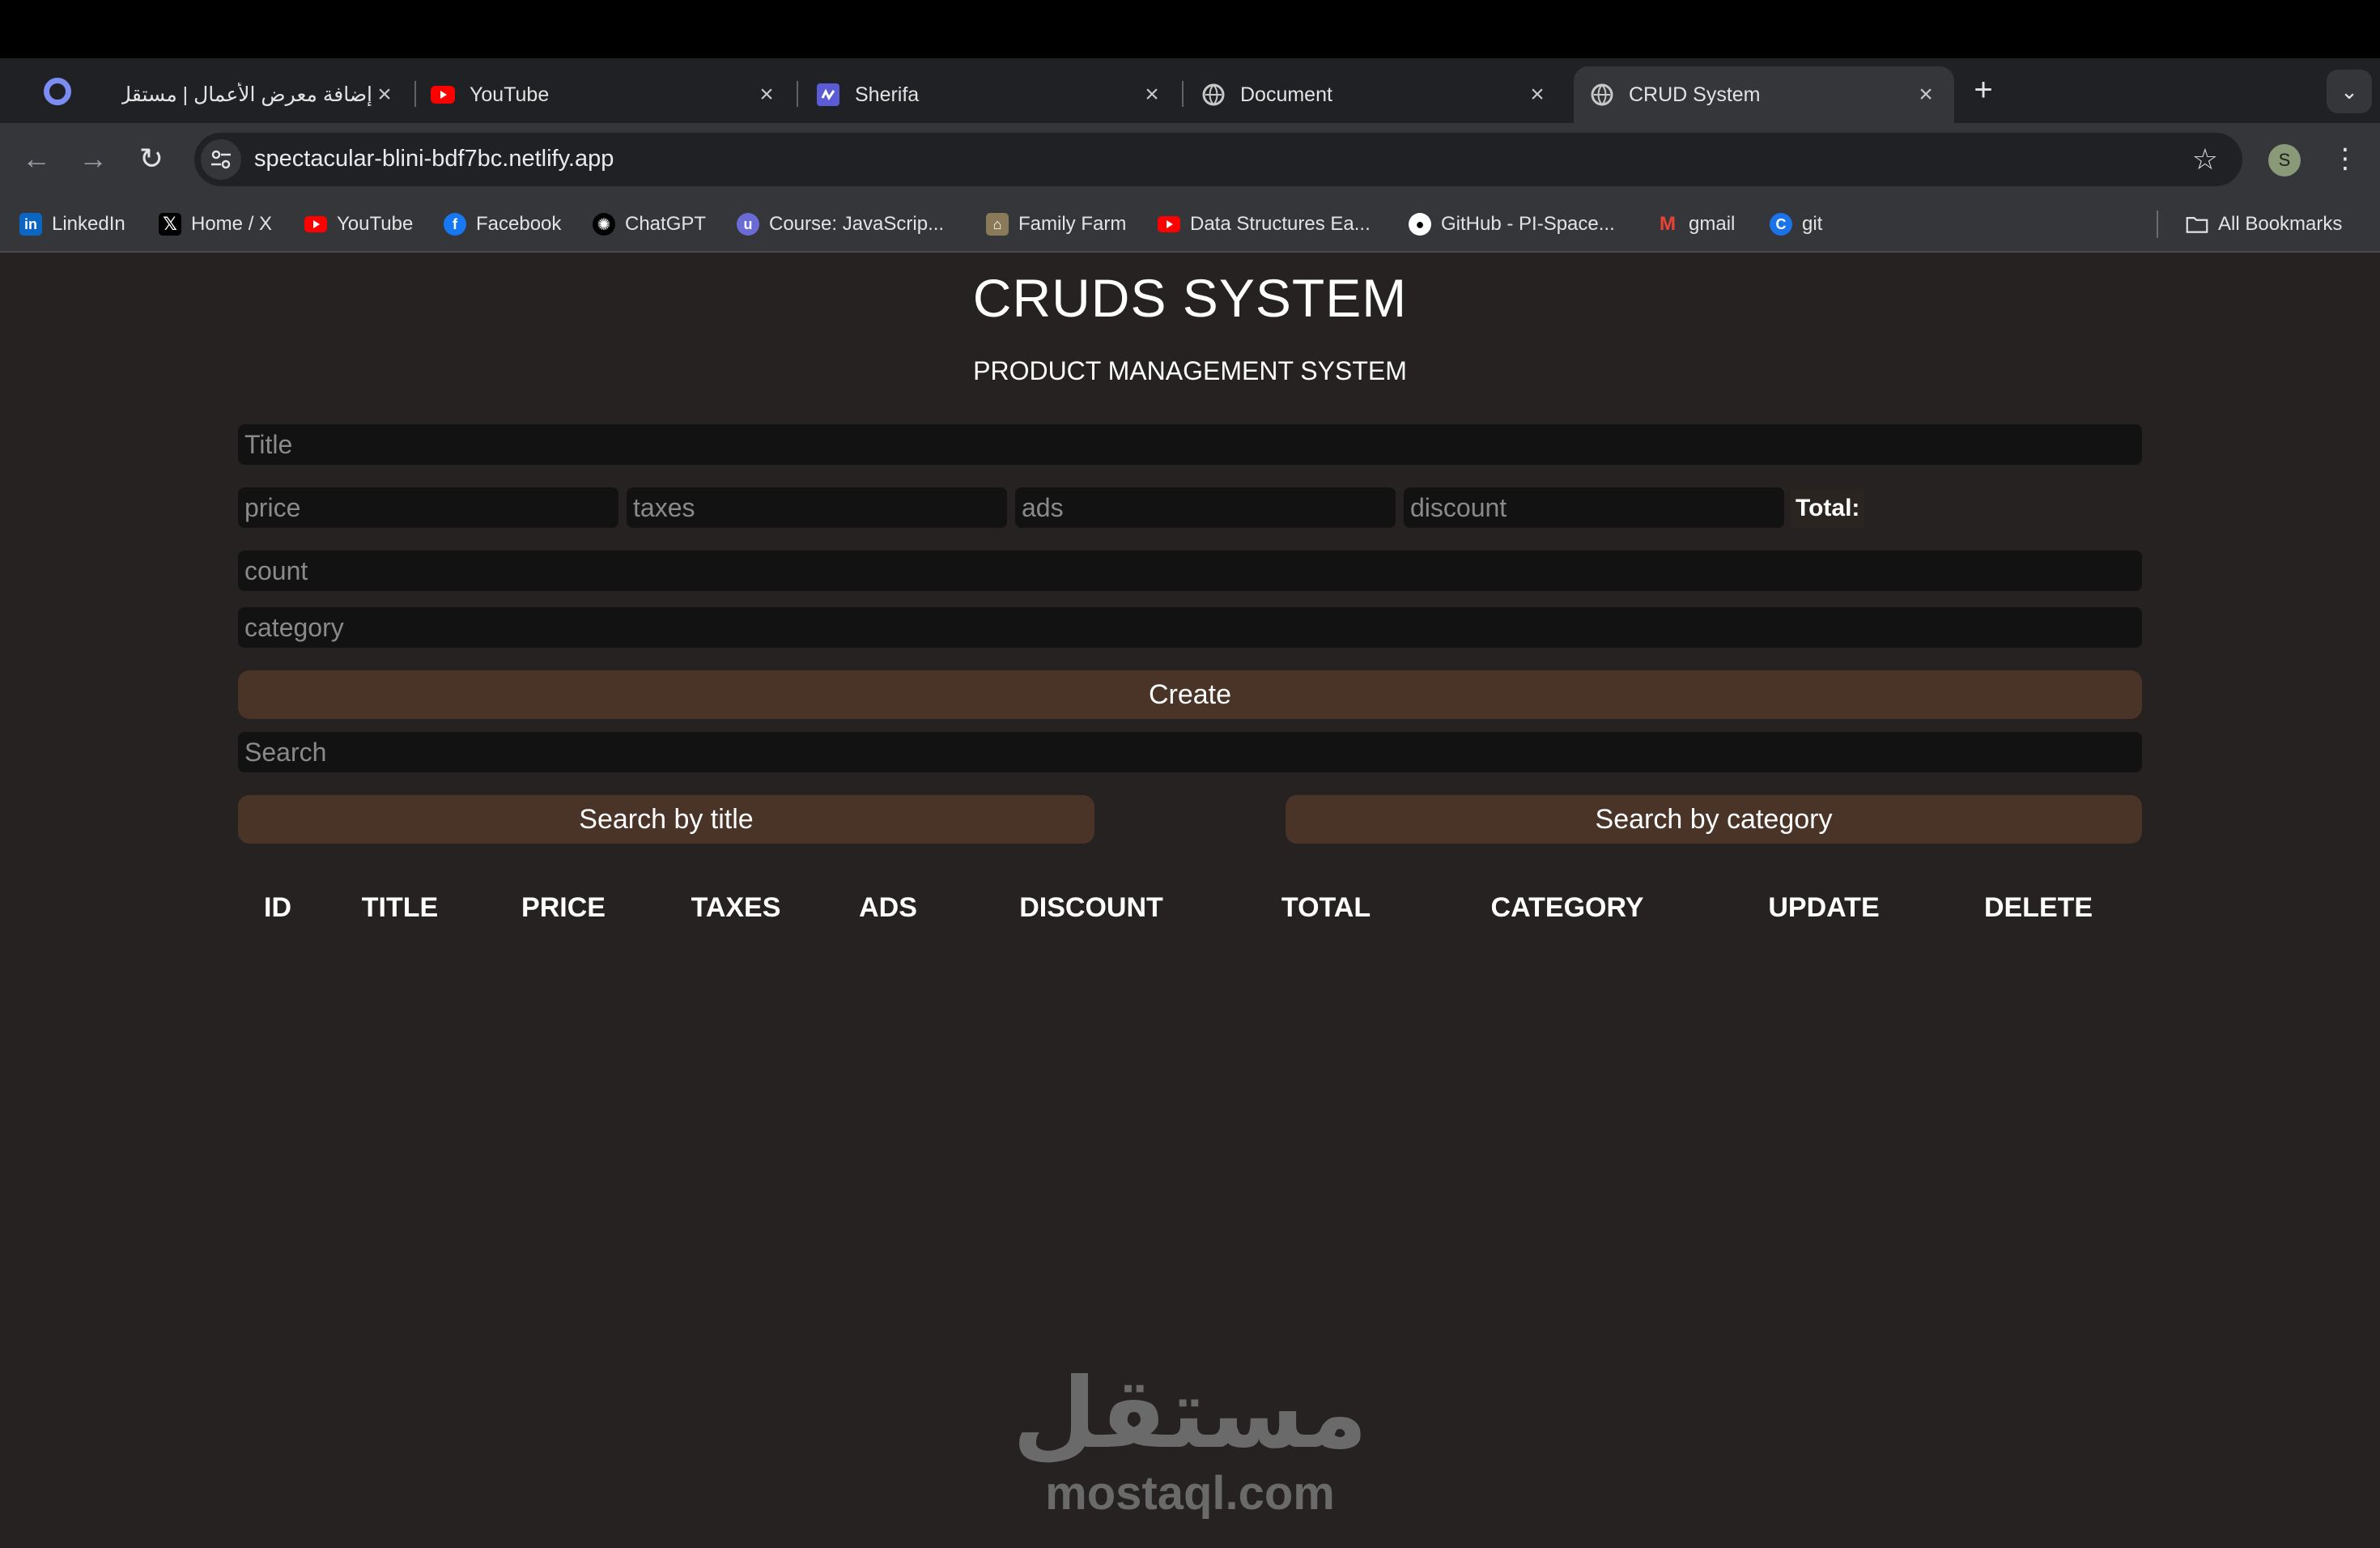 This screenshot has height=1548, width=2380. What do you see at coordinates (563, 907) in the screenshot?
I see `column-header-price: PRICE` at bounding box center [563, 907].